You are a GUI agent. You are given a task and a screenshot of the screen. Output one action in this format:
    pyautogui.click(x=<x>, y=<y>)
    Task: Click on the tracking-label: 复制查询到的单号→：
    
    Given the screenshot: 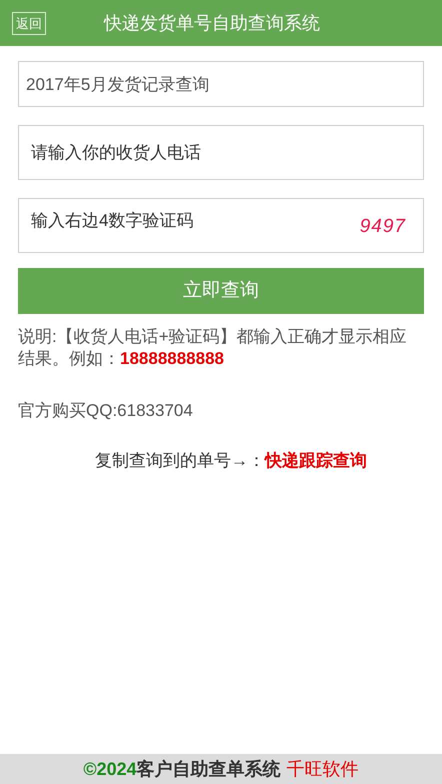 What is the action you would take?
    pyautogui.click(x=180, y=461)
    